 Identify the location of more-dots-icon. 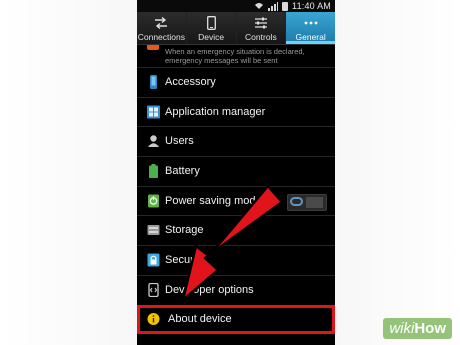
(311, 23).